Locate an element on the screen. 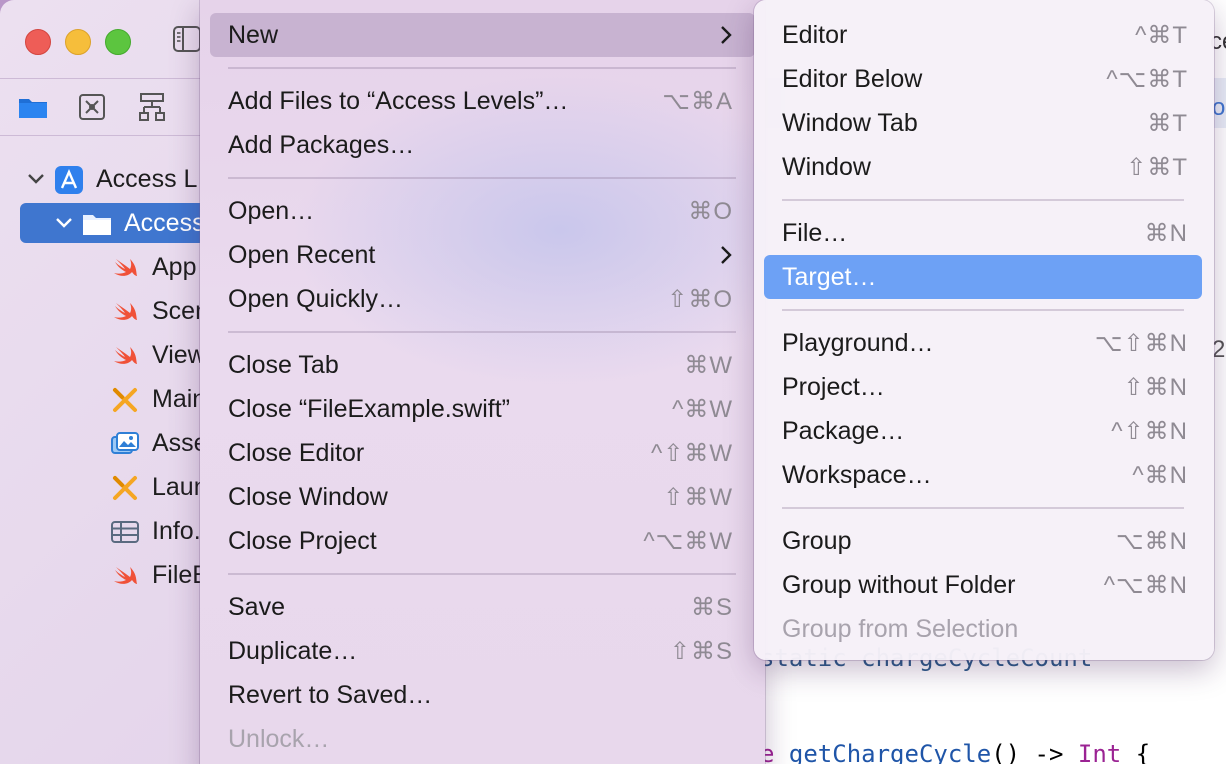  source-control-navigator-icon is located at coordinates (92, 107).